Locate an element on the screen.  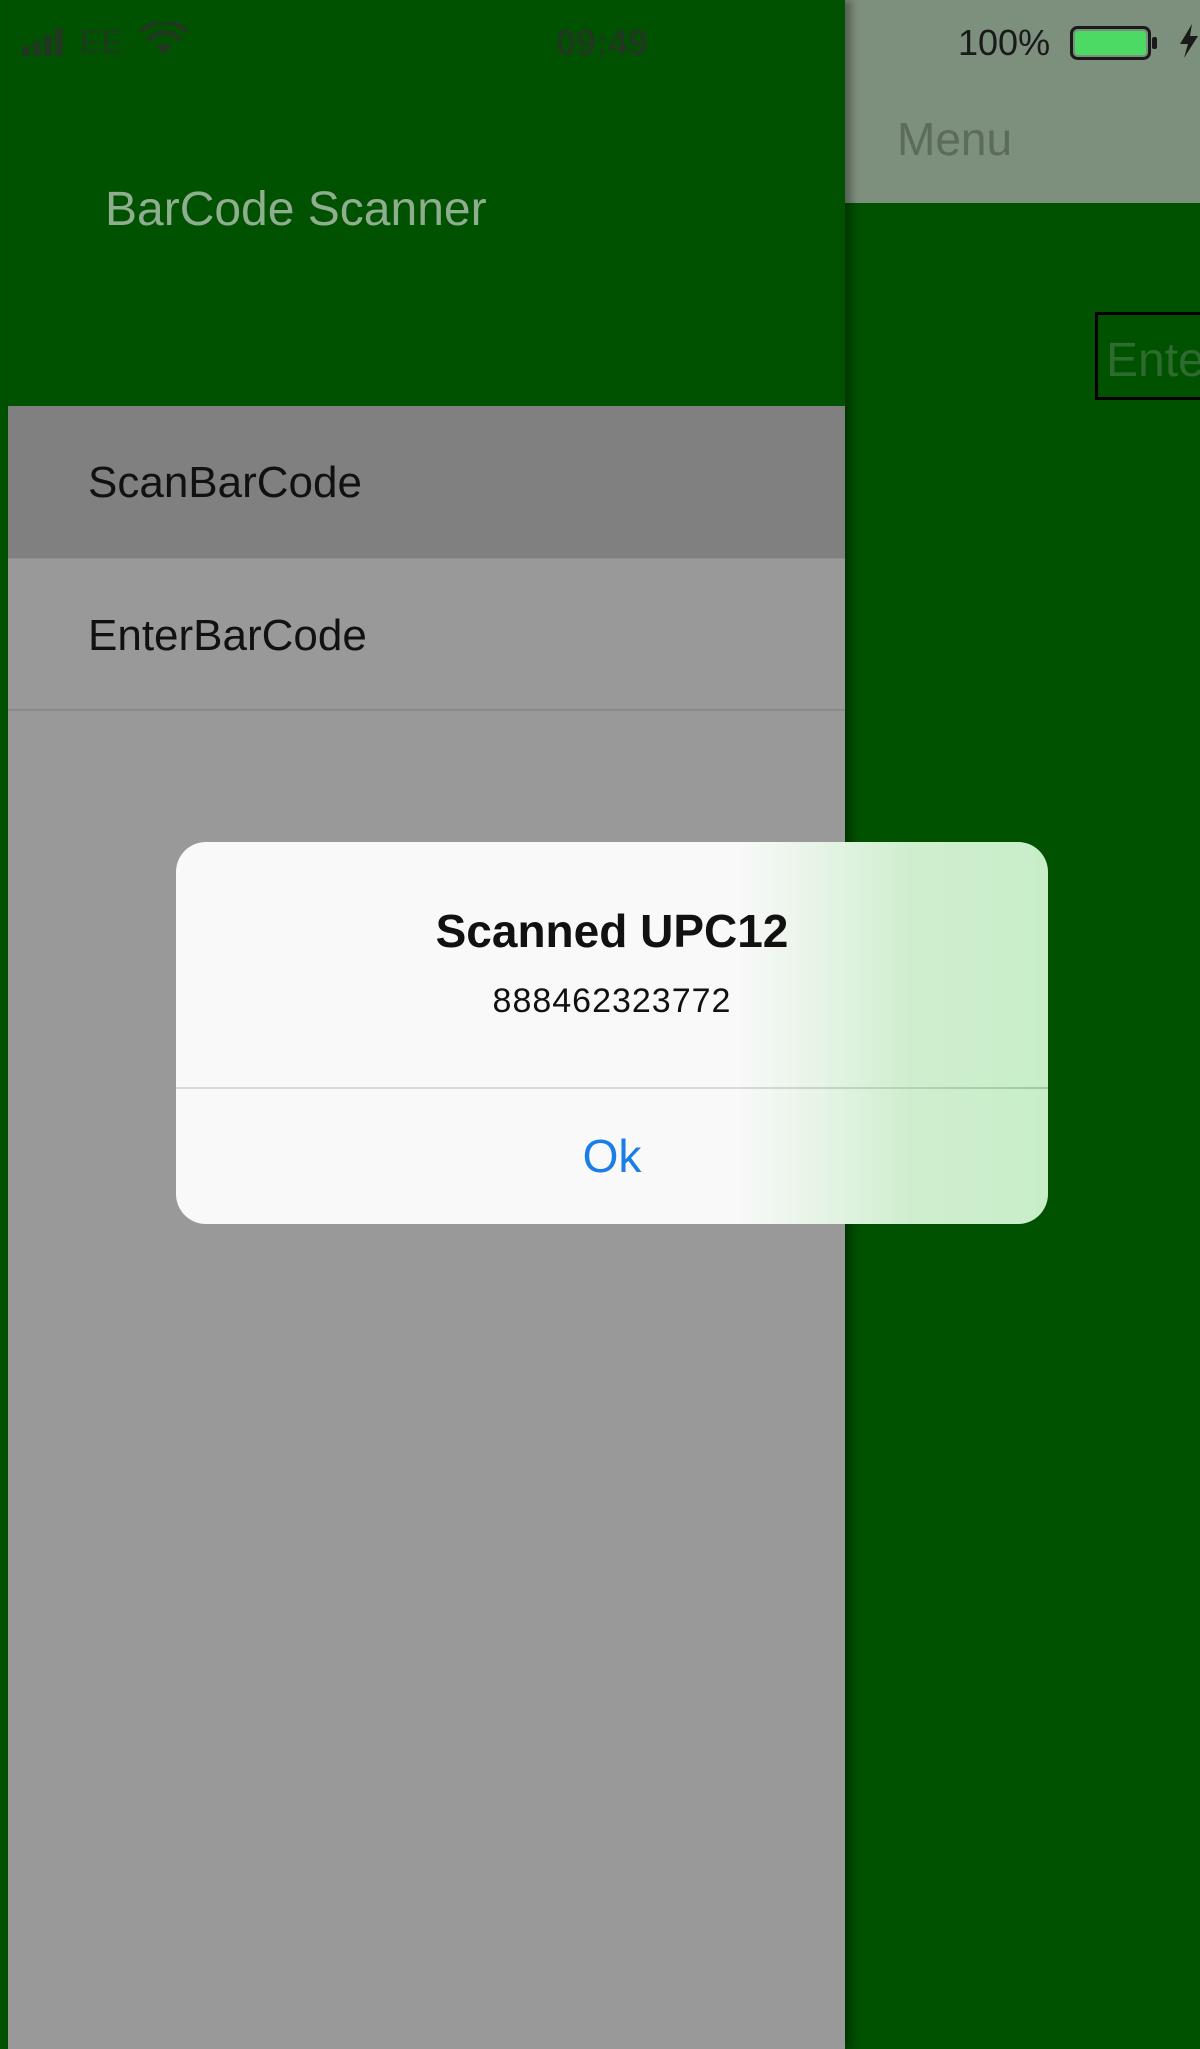
scan-result-alert: Scanned UPC12 888462323772 Ok is located at coordinates (612, 1033).